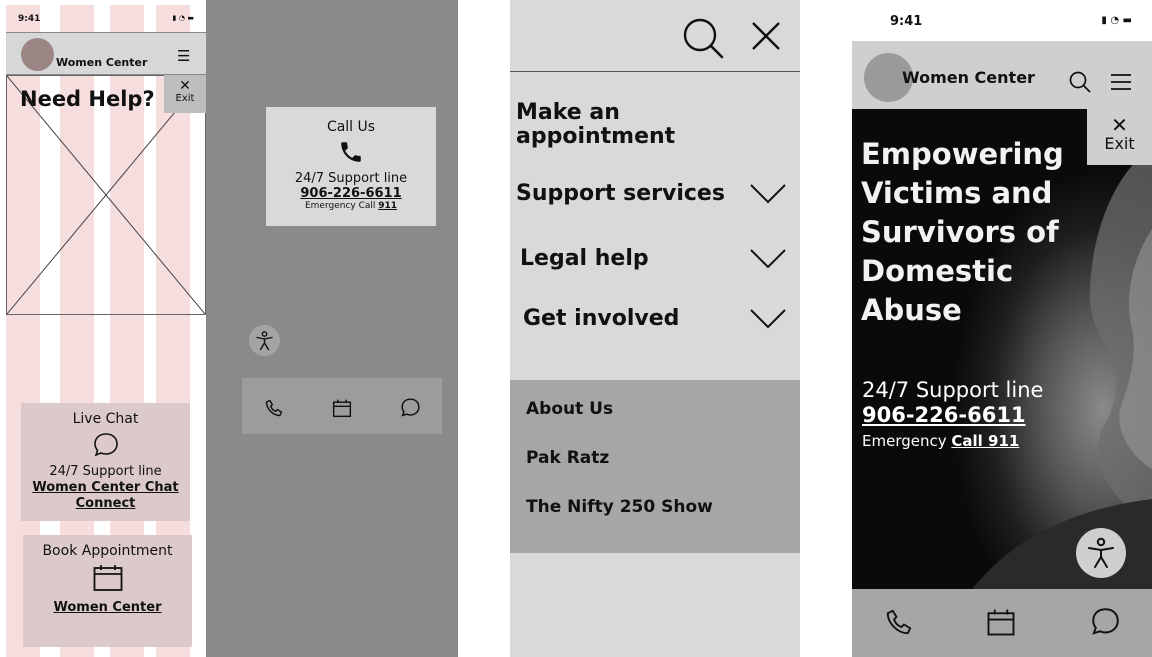  What do you see at coordinates (1121, 82) in the screenshot?
I see `hamburger-menu-icon` at bounding box center [1121, 82].